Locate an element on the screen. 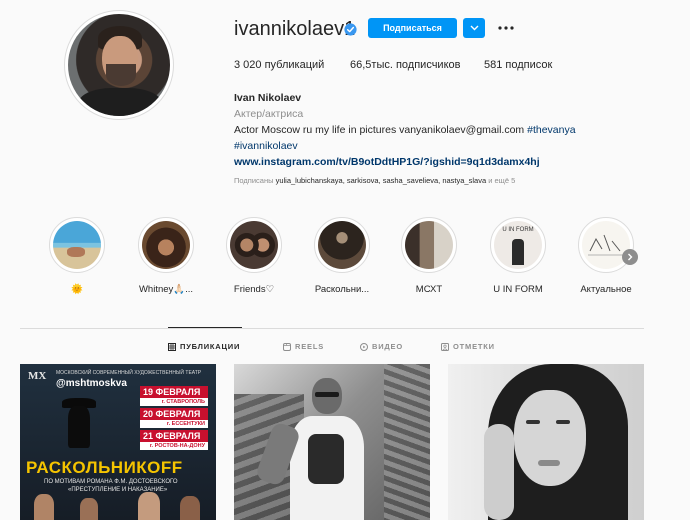 Image resolution: width=690 pixels, height=520 pixels. verified-badge-icon is located at coordinates (350, 29).